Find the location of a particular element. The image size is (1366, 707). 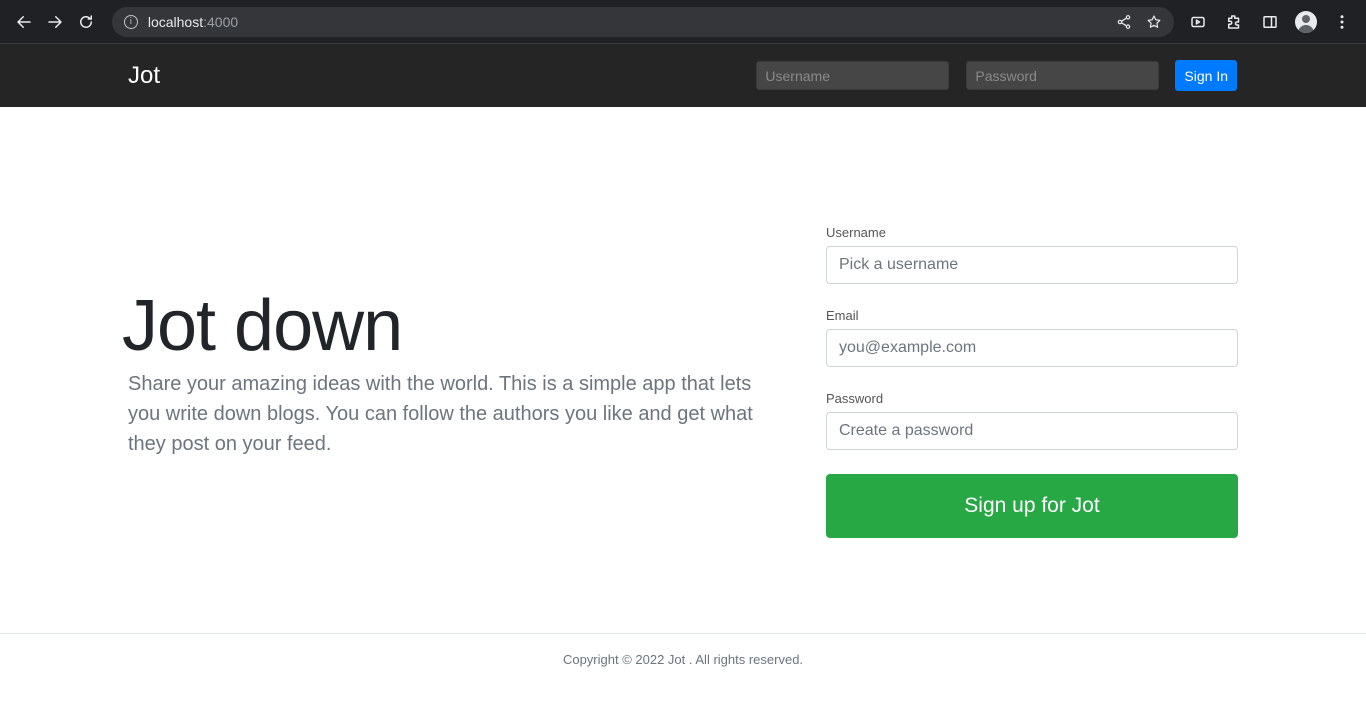

signin-password-input is located at coordinates (1063, 75).